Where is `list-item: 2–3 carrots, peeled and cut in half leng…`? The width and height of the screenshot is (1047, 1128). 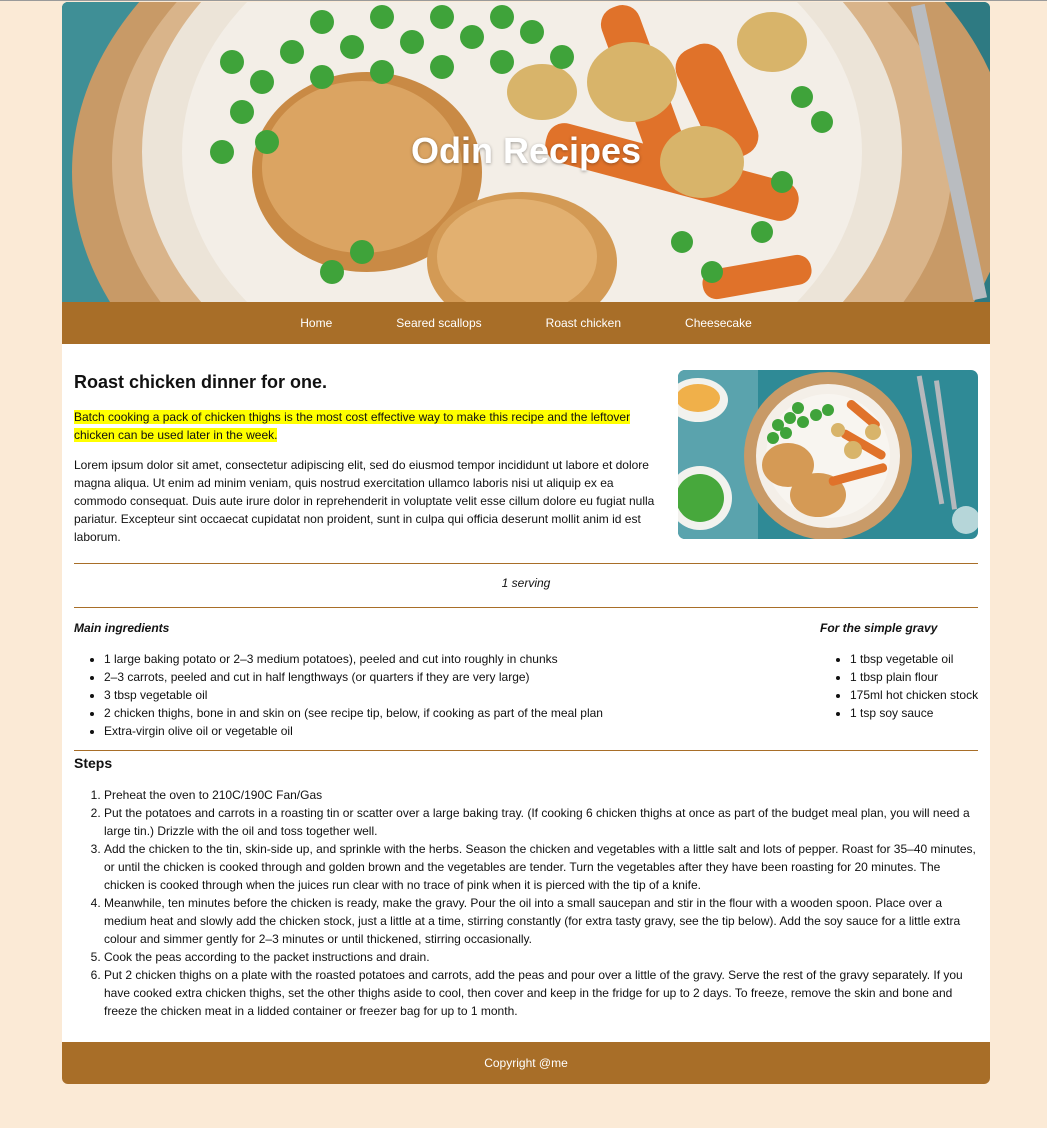
list-item: 2–3 carrots, peeled and cut in half leng… is located at coordinates (389, 677).